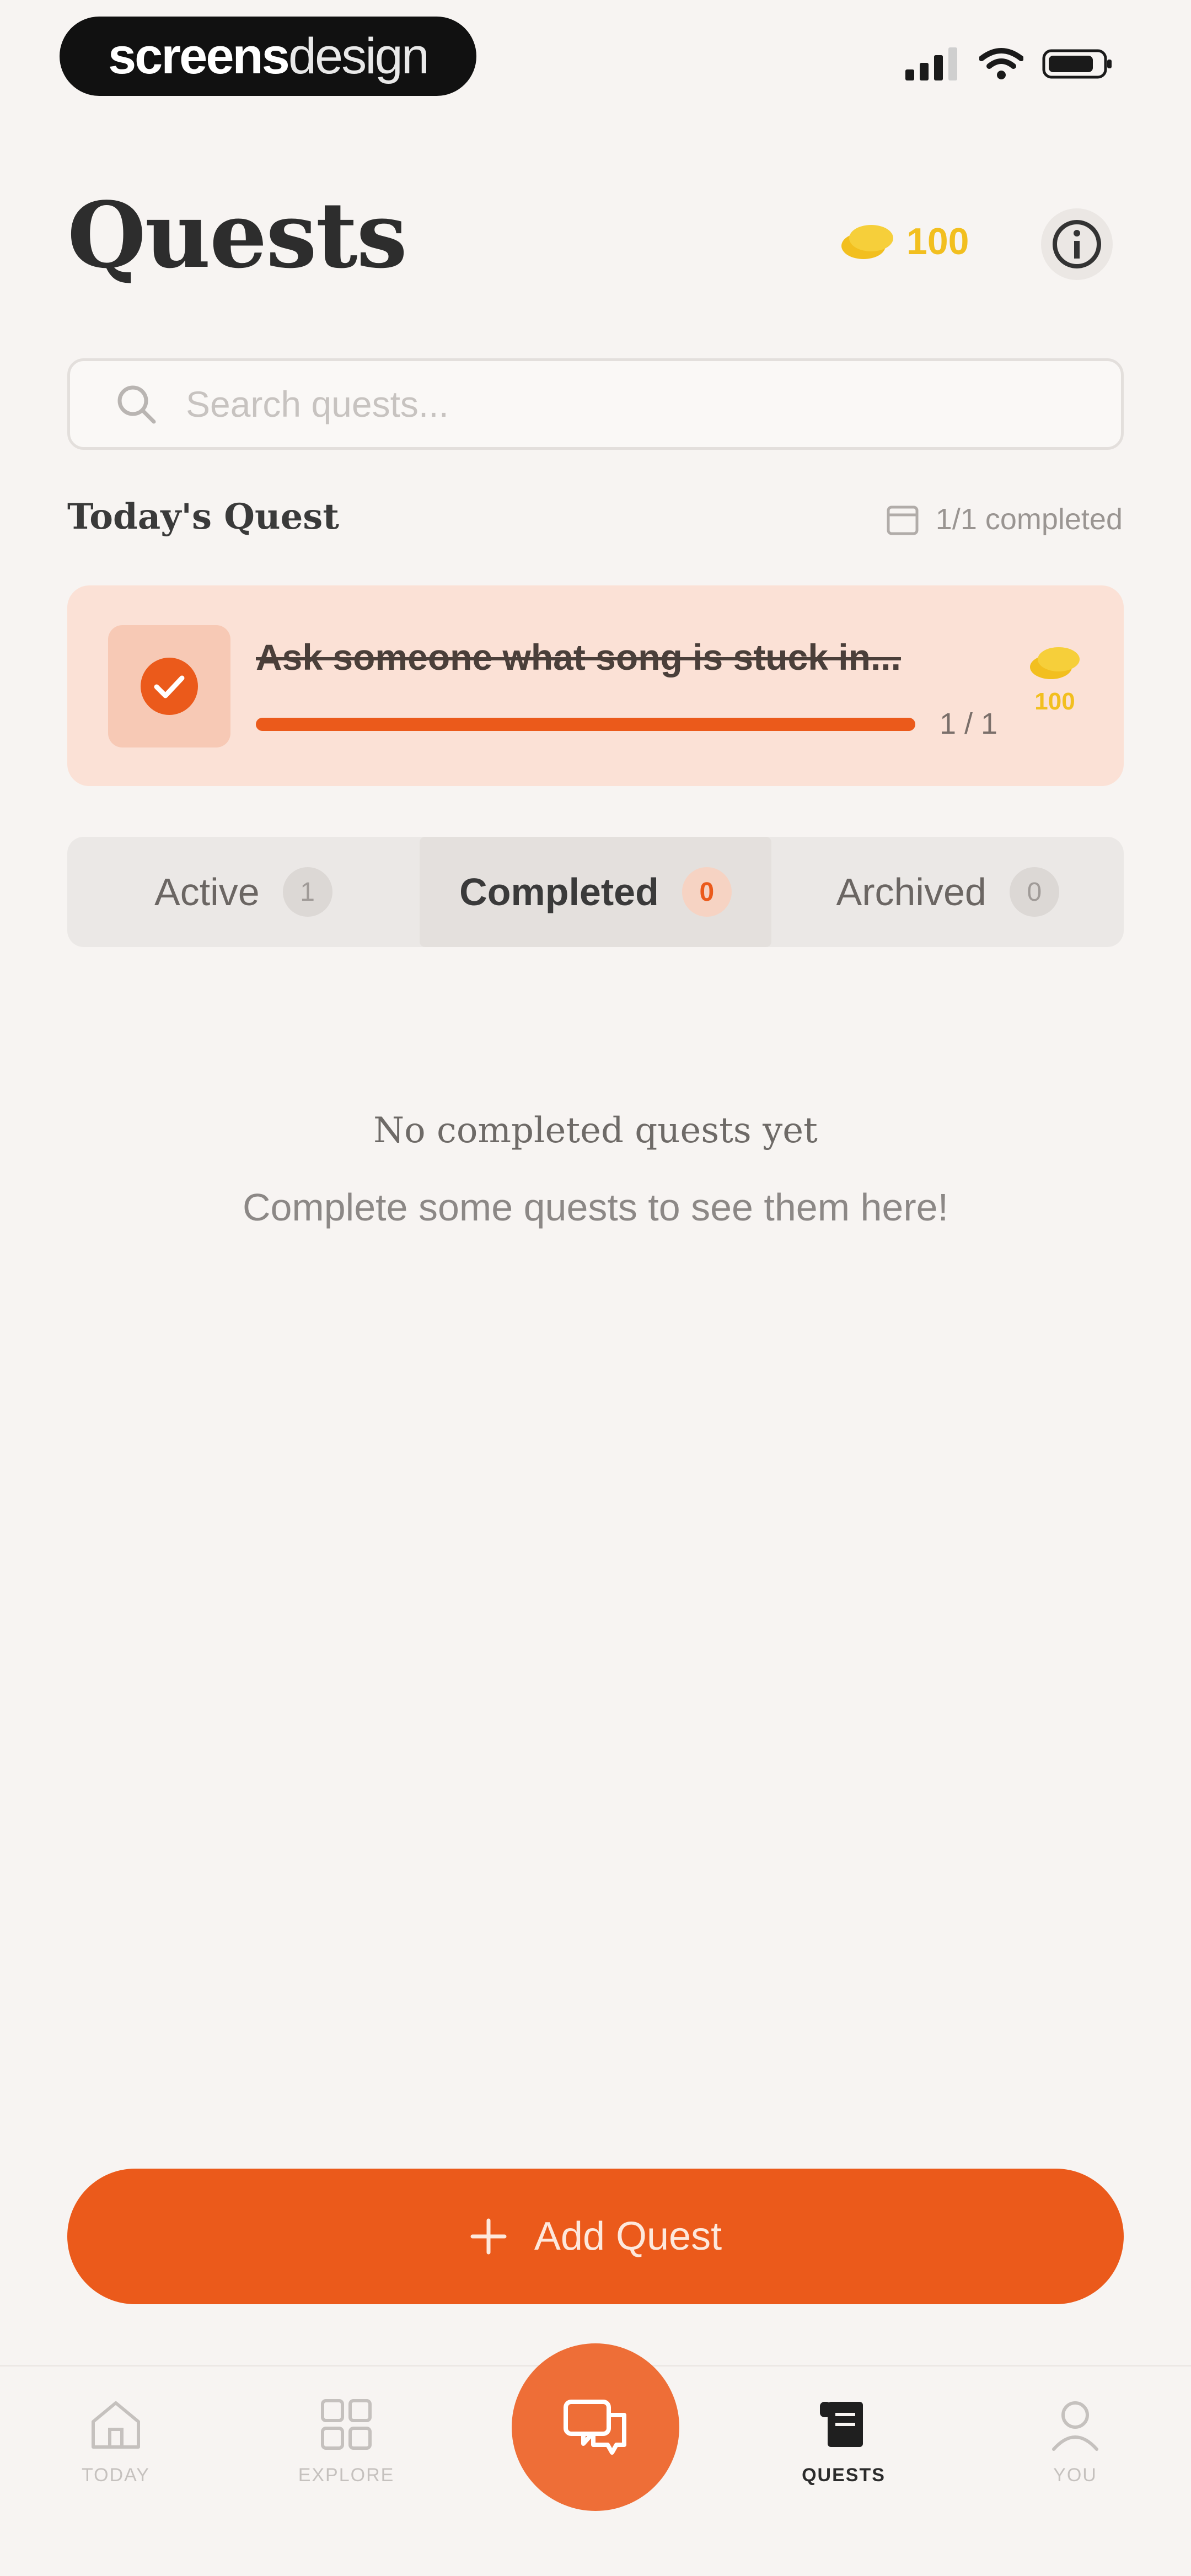 This screenshot has width=1191, height=2576. Describe the element at coordinates (1001, 63) in the screenshot. I see `wifi-icon` at that location.